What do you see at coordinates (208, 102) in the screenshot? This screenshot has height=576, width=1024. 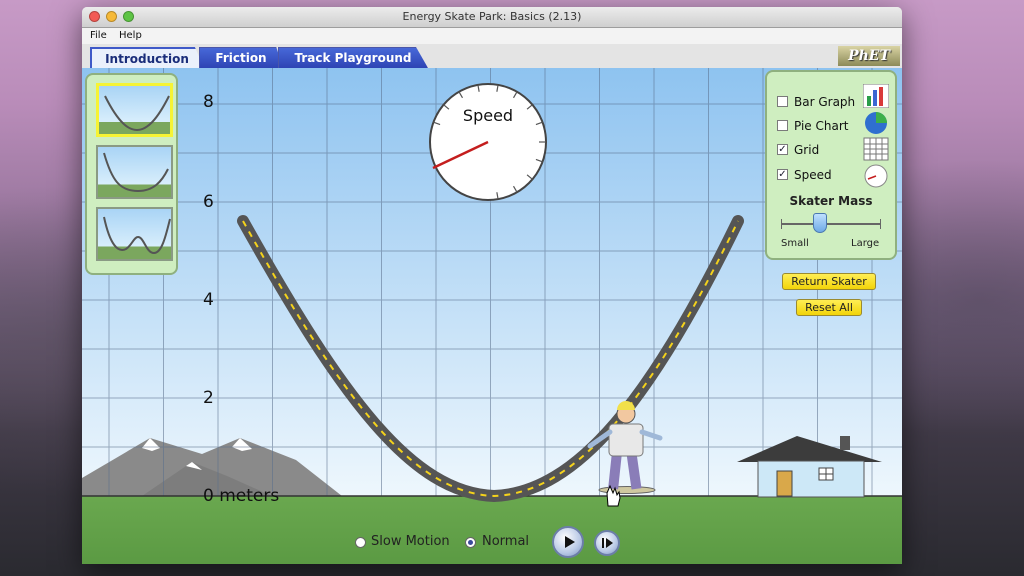 I see `grid-label-8: 8` at bounding box center [208, 102].